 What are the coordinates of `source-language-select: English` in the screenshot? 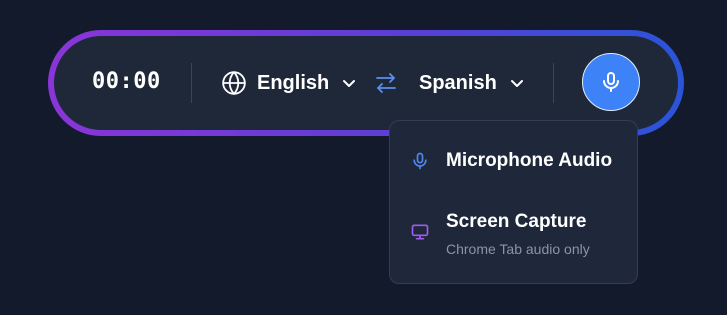 It's located at (289, 83).